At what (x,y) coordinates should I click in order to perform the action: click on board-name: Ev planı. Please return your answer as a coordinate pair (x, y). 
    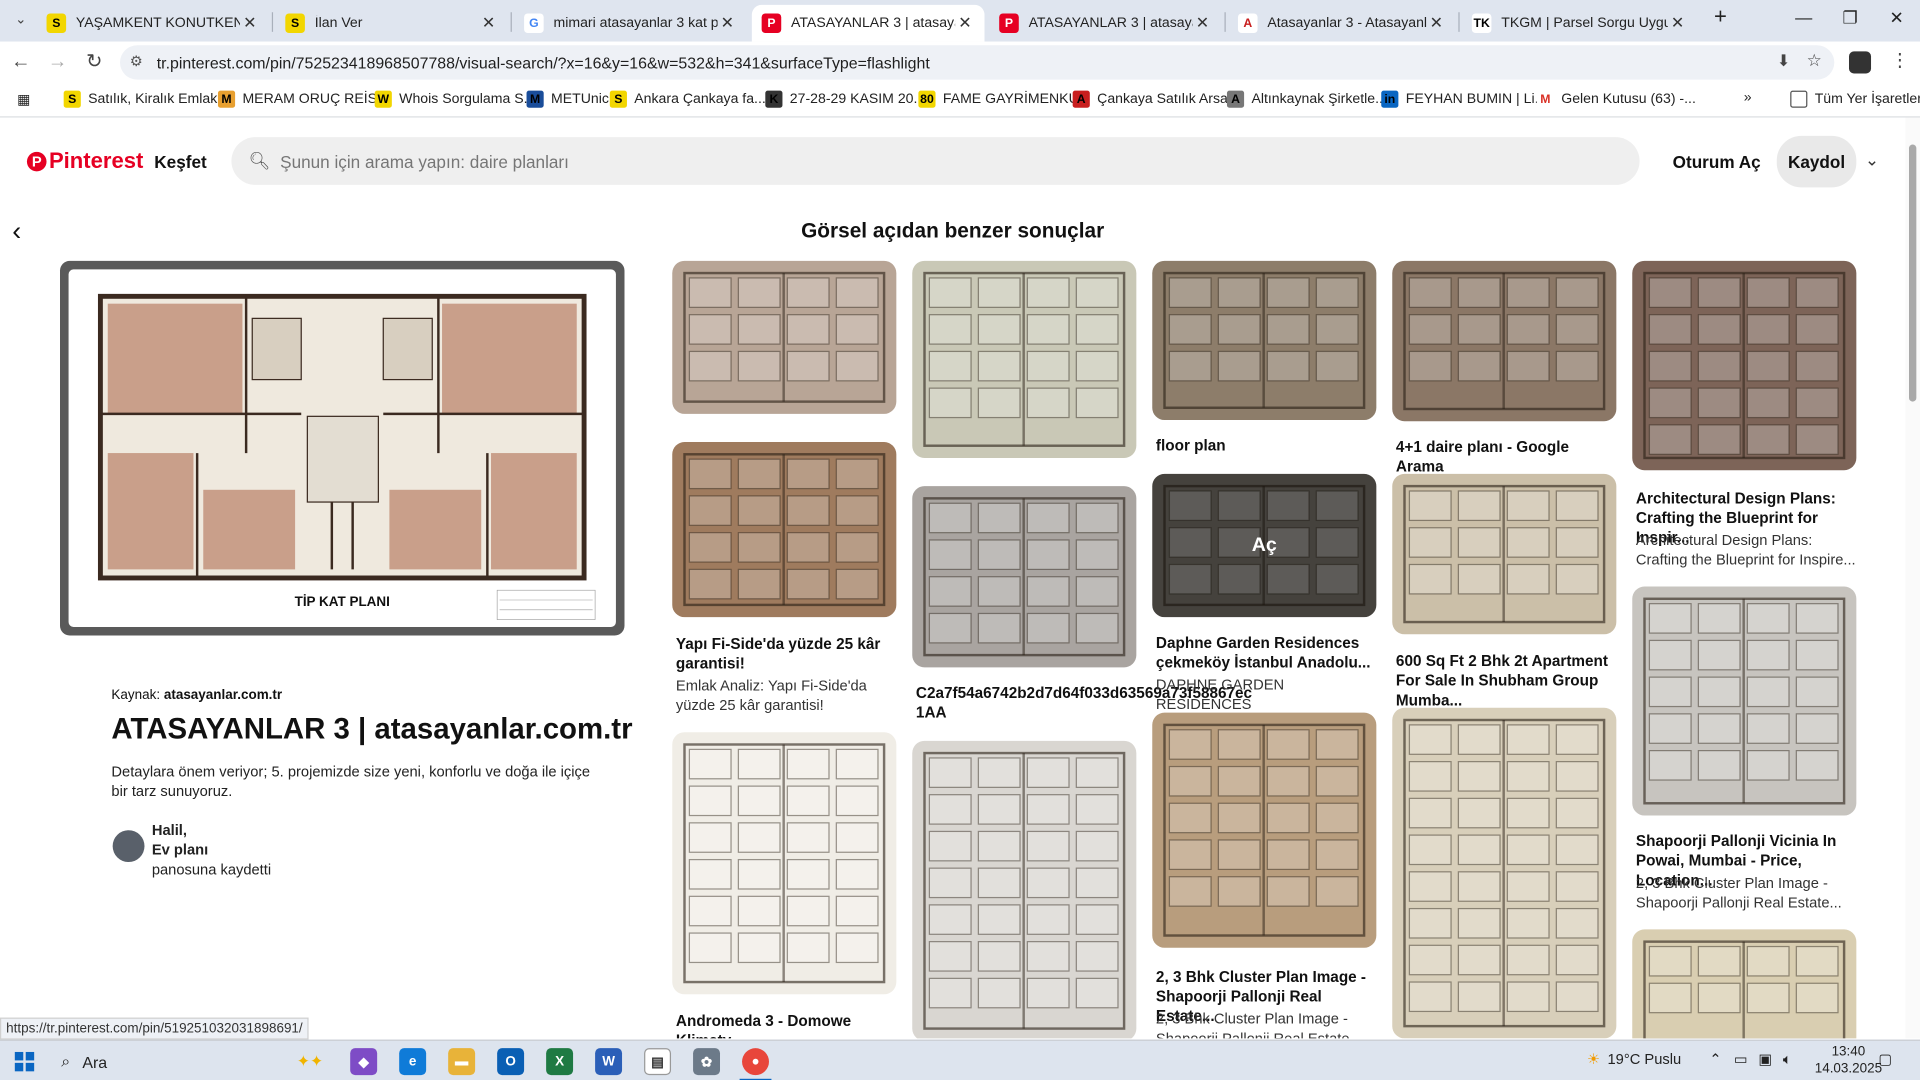
    Looking at the image, I should click on (211, 850).